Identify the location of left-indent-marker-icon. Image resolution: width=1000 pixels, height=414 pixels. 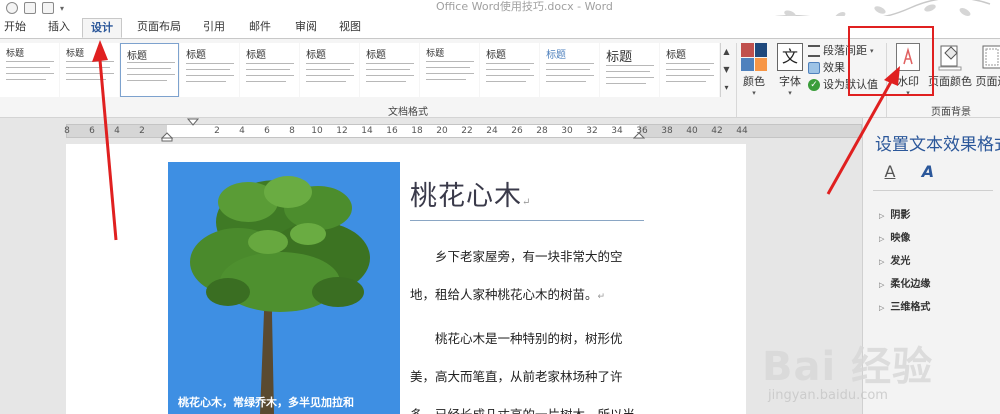
(167, 132).